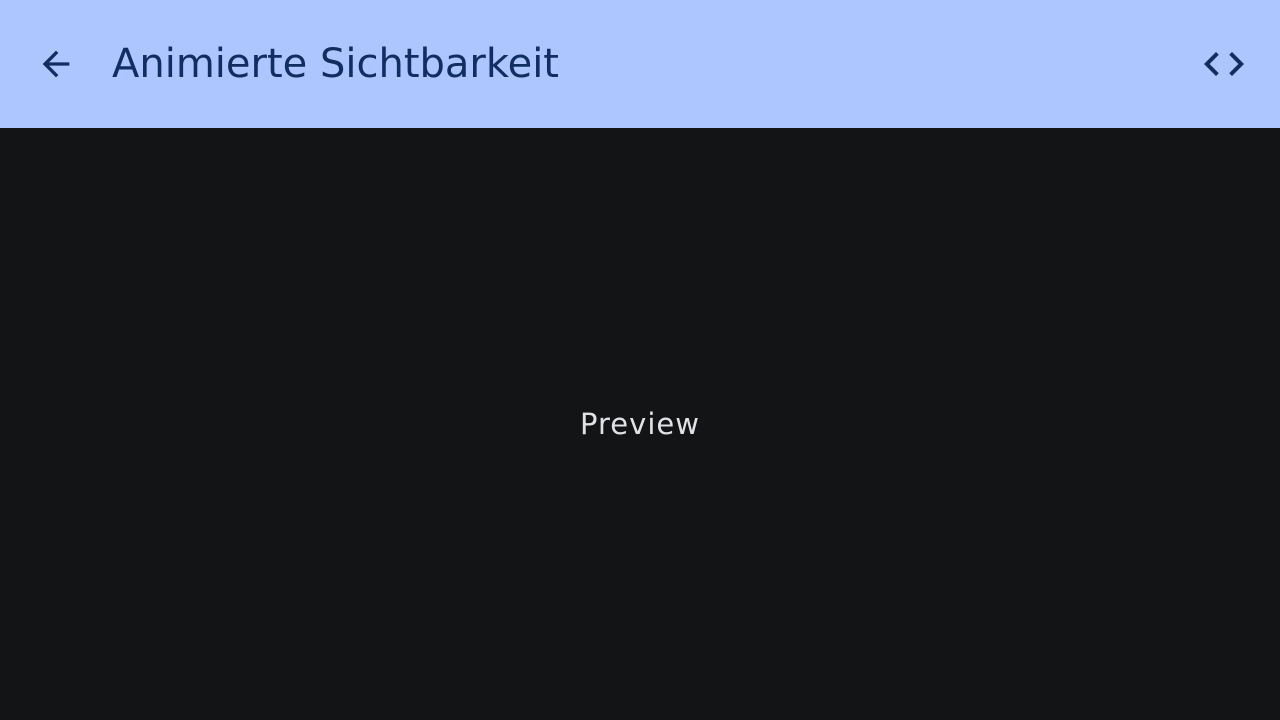 Image resolution: width=1280 pixels, height=720 pixels. I want to click on view-code-button, so click(1224, 64).